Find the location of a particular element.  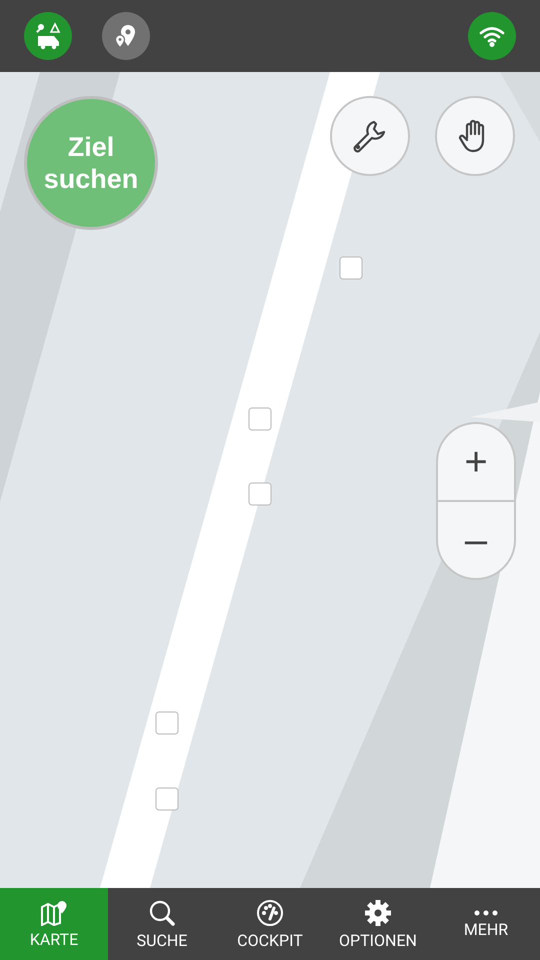

nav-tab: SUCHE is located at coordinates (162, 924).